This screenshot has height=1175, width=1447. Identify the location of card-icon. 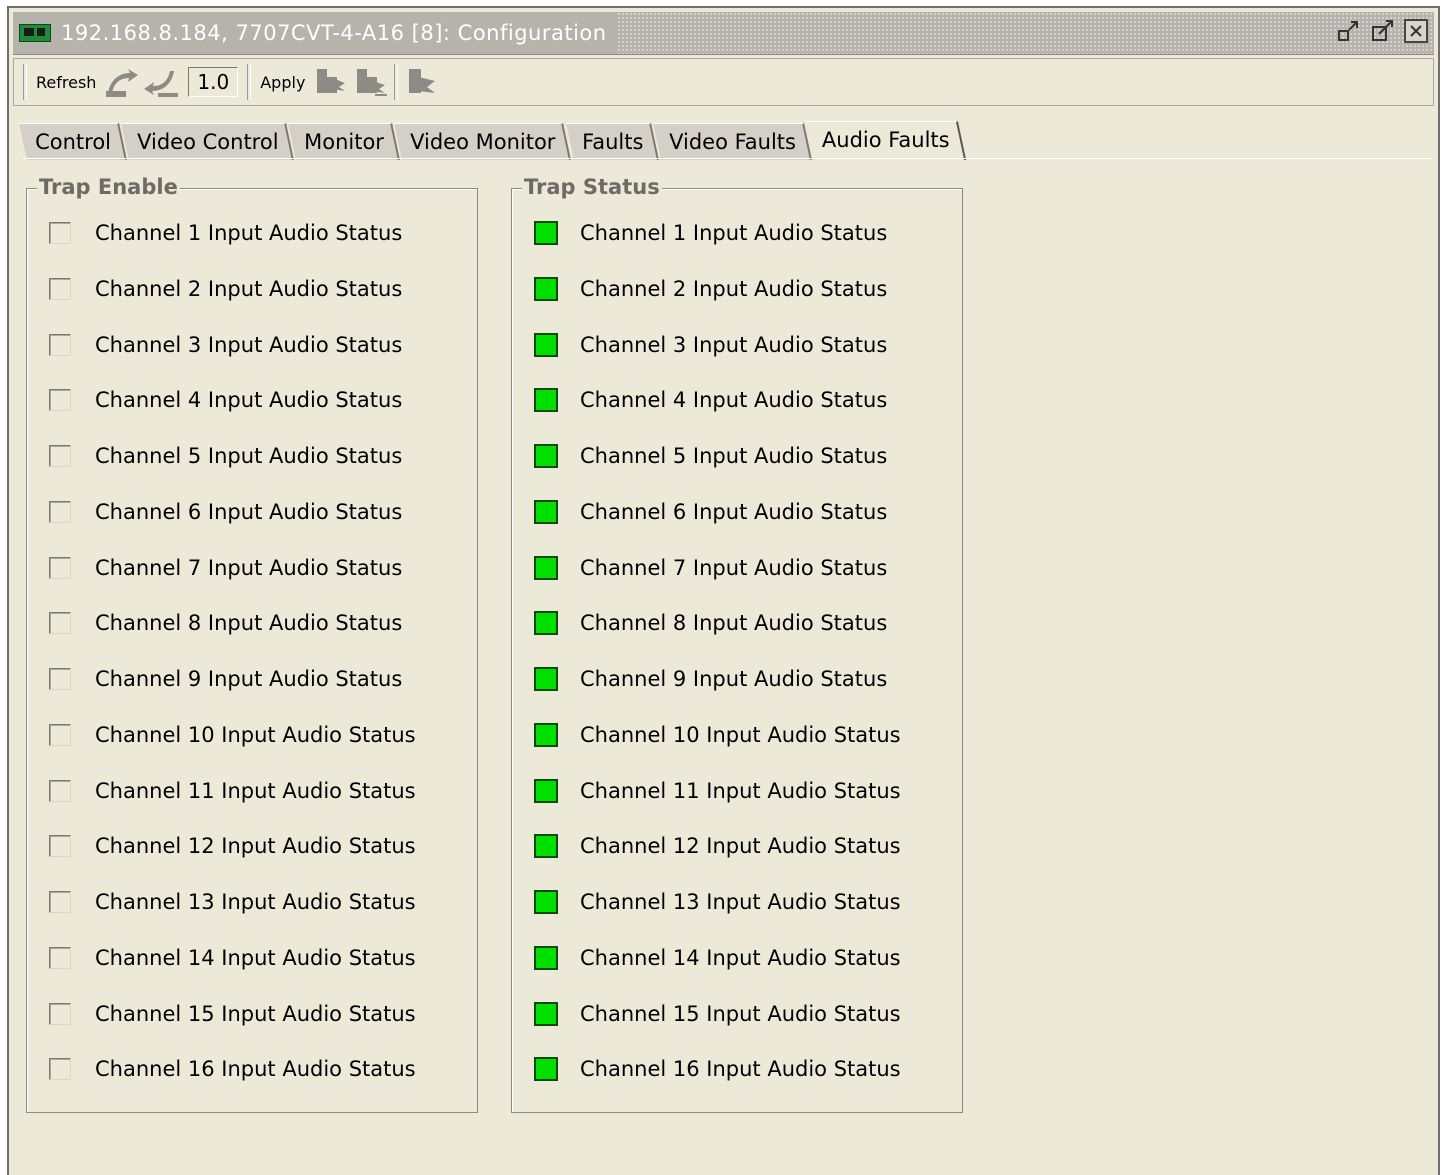
(35, 33).